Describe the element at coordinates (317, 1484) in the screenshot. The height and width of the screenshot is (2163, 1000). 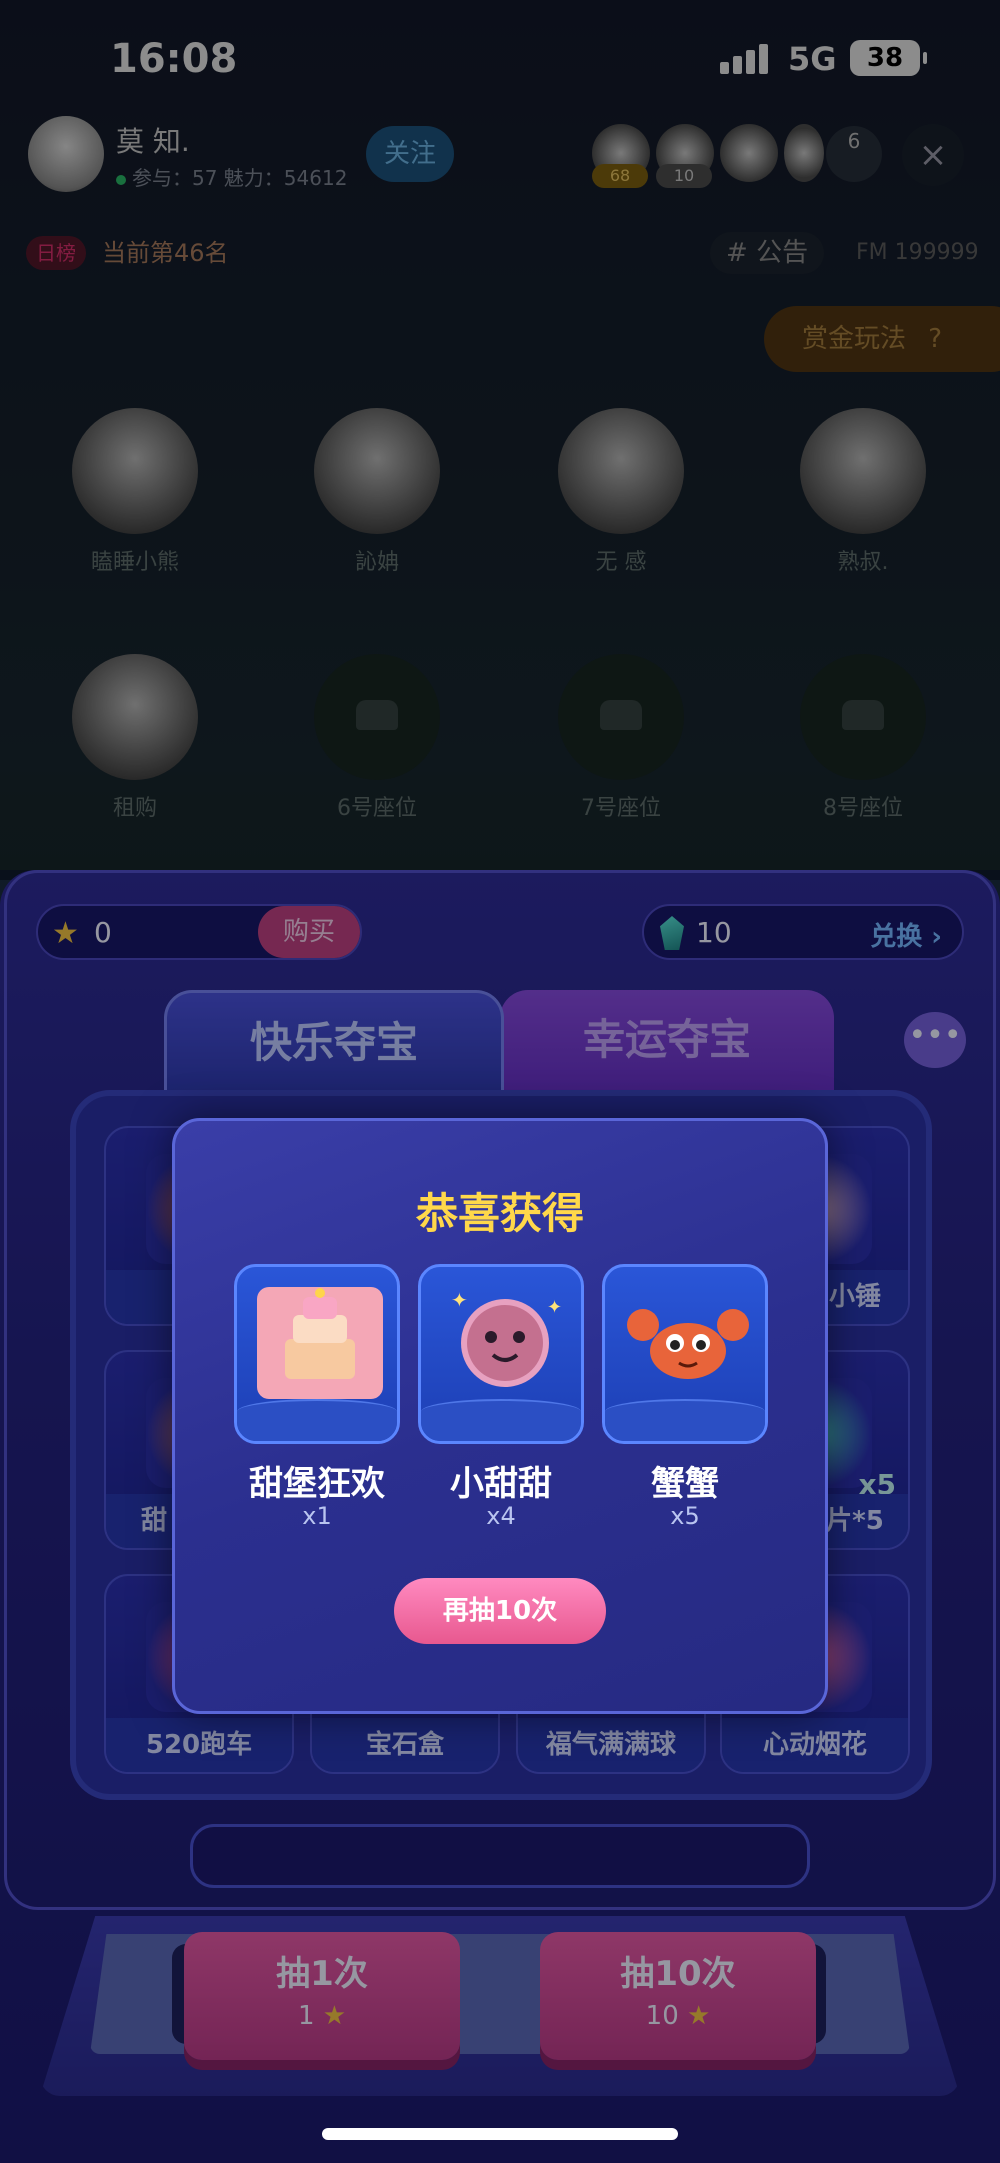
I see `prize-name: 甜堡狂欢` at that location.